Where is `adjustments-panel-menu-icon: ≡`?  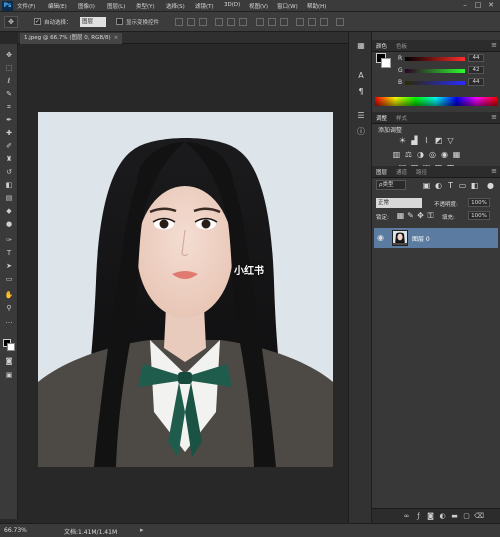
adjustments-panel-menu-icon: ≡ is located at coordinates (494, 117).